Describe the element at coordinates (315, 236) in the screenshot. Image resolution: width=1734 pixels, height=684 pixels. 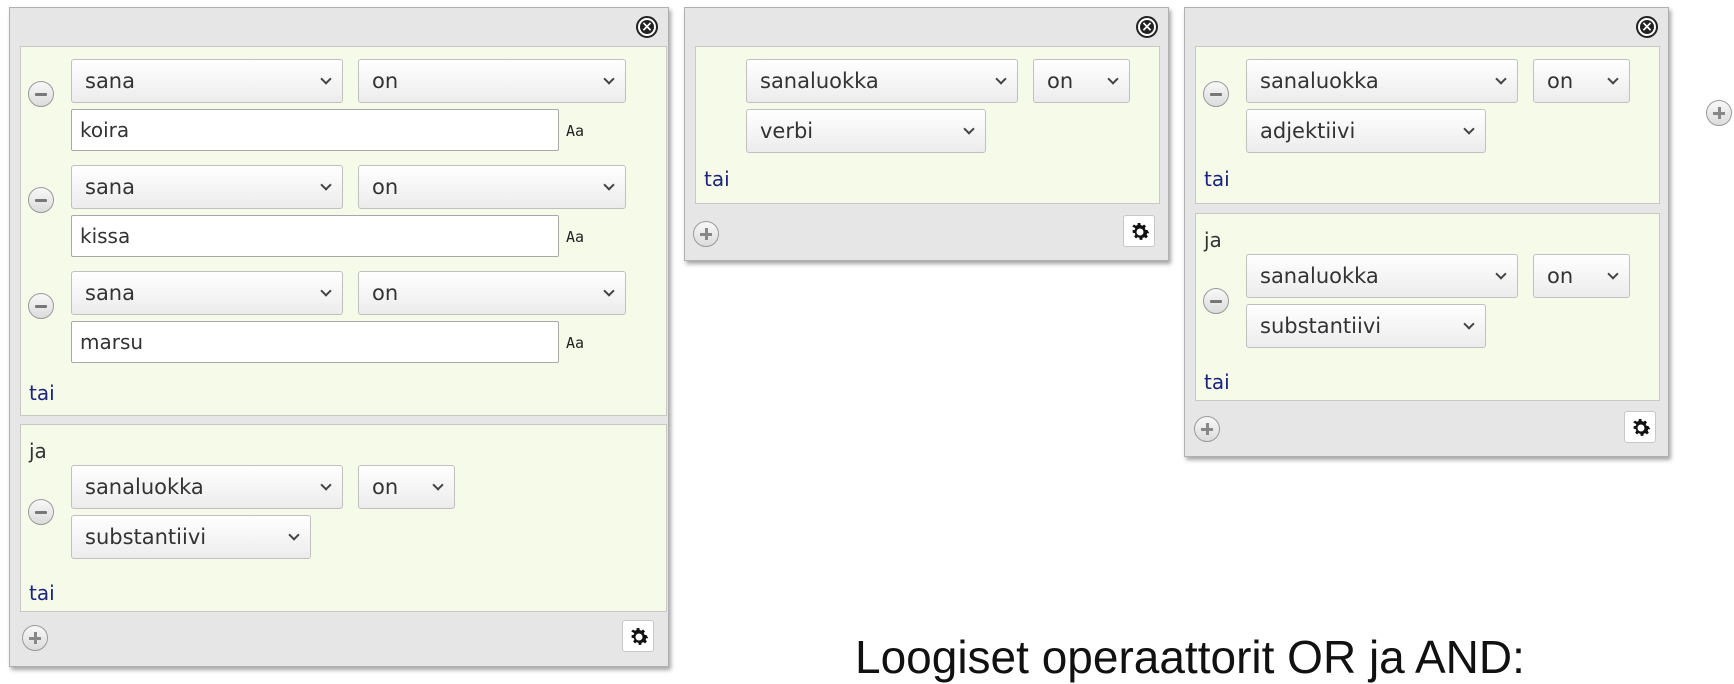
I see `value-input: kissa` at that location.